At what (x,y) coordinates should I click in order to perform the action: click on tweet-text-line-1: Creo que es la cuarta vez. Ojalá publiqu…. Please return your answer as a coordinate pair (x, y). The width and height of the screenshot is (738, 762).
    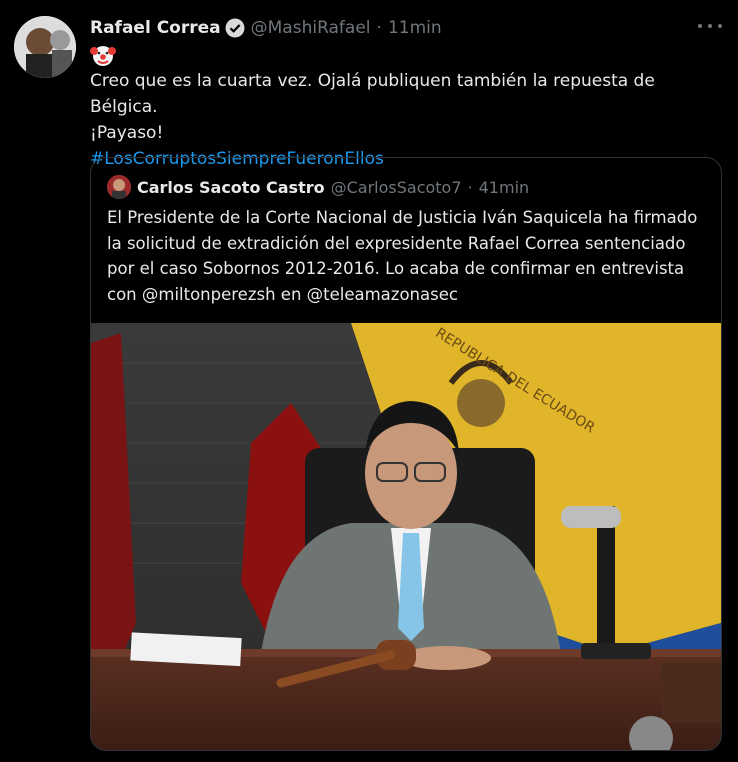
    Looking at the image, I should click on (372, 94).